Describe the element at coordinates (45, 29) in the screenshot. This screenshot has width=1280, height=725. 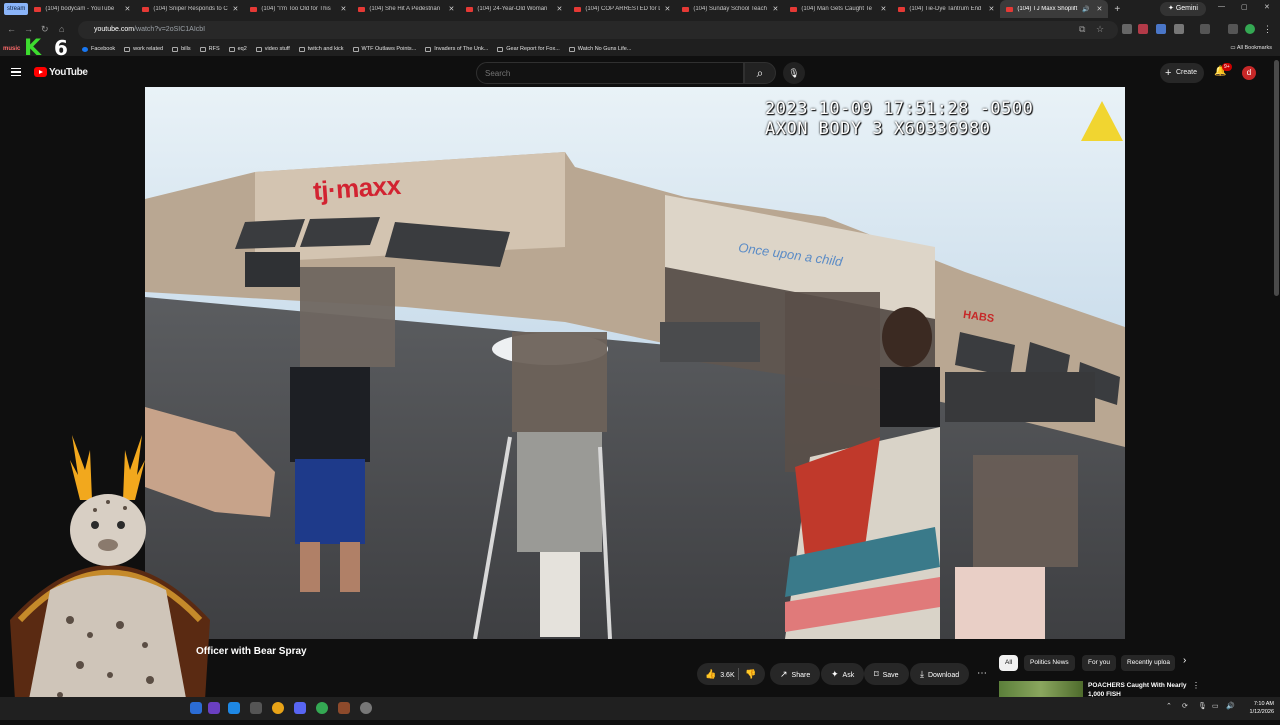
I see `reload-icon: ↻` at that location.